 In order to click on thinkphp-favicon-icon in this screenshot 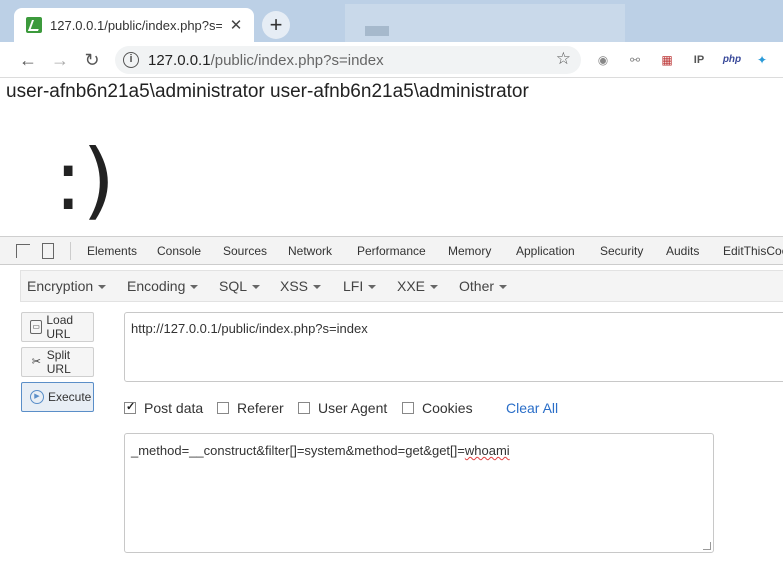, I will do `click(34, 25)`.